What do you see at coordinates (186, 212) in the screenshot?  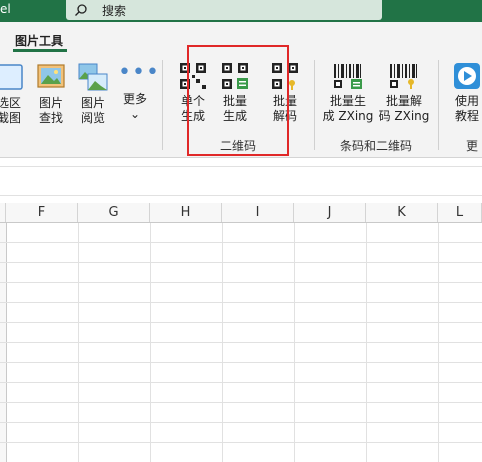 I see `column-header: H` at bounding box center [186, 212].